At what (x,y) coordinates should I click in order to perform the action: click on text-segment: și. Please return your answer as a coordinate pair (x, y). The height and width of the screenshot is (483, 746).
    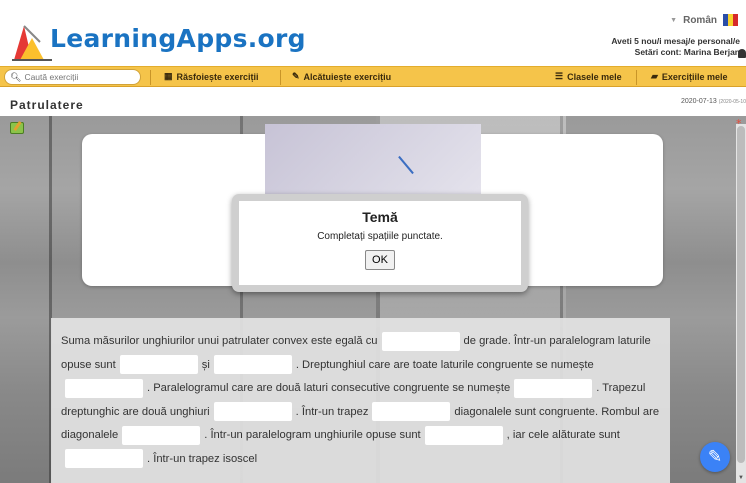
    Looking at the image, I should click on (205, 364).